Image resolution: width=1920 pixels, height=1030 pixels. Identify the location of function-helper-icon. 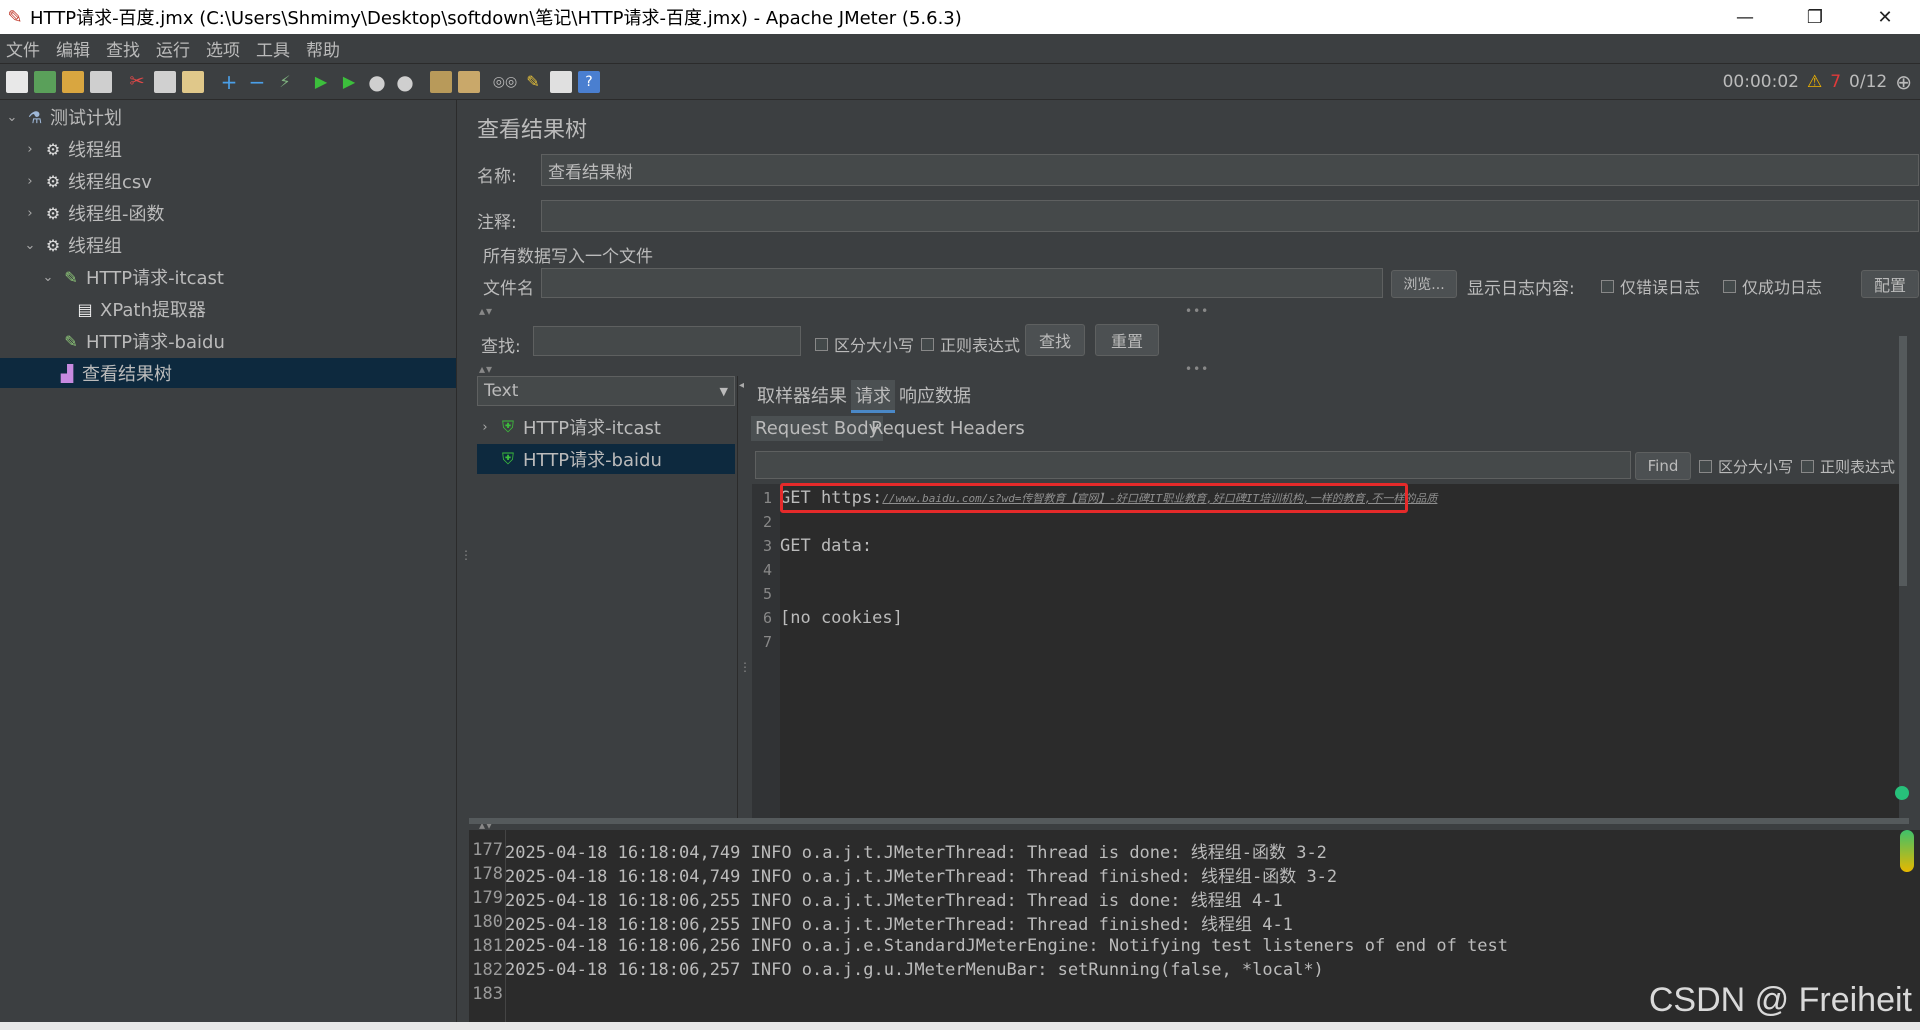
(561, 81).